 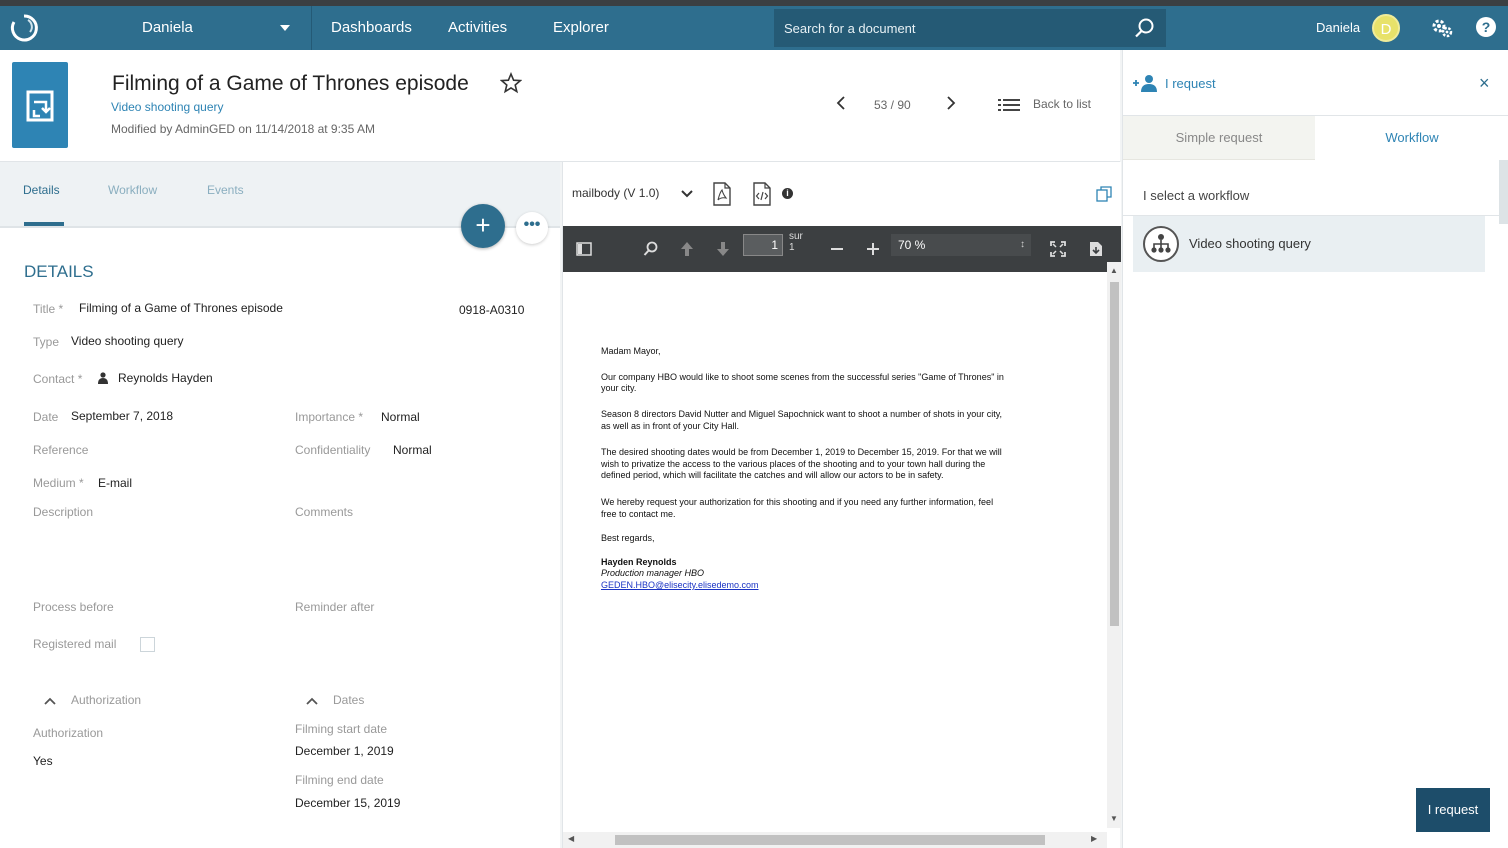 What do you see at coordinates (961, 245) in the screenshot?
I see `zoom-select: 70 % ↕` at bounding box center [961, 245].